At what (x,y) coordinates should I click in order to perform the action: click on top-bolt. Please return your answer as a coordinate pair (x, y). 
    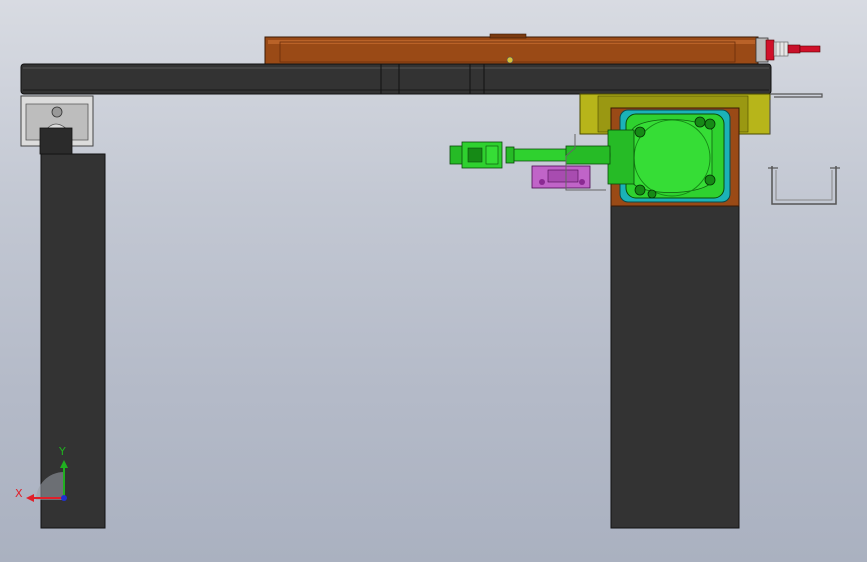
    Looking at the image, I should click on (510, 60).